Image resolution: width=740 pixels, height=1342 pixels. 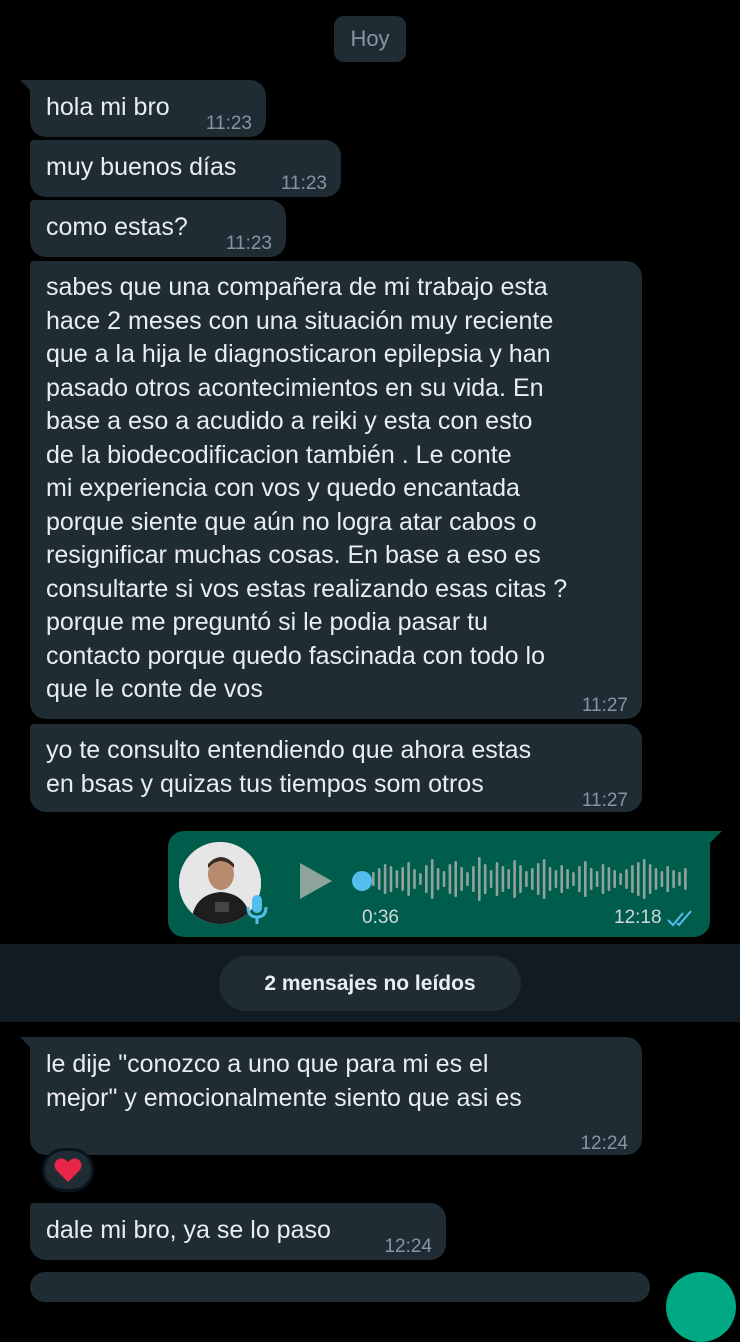 I want to click on waveform, so click(x=531, y=879).